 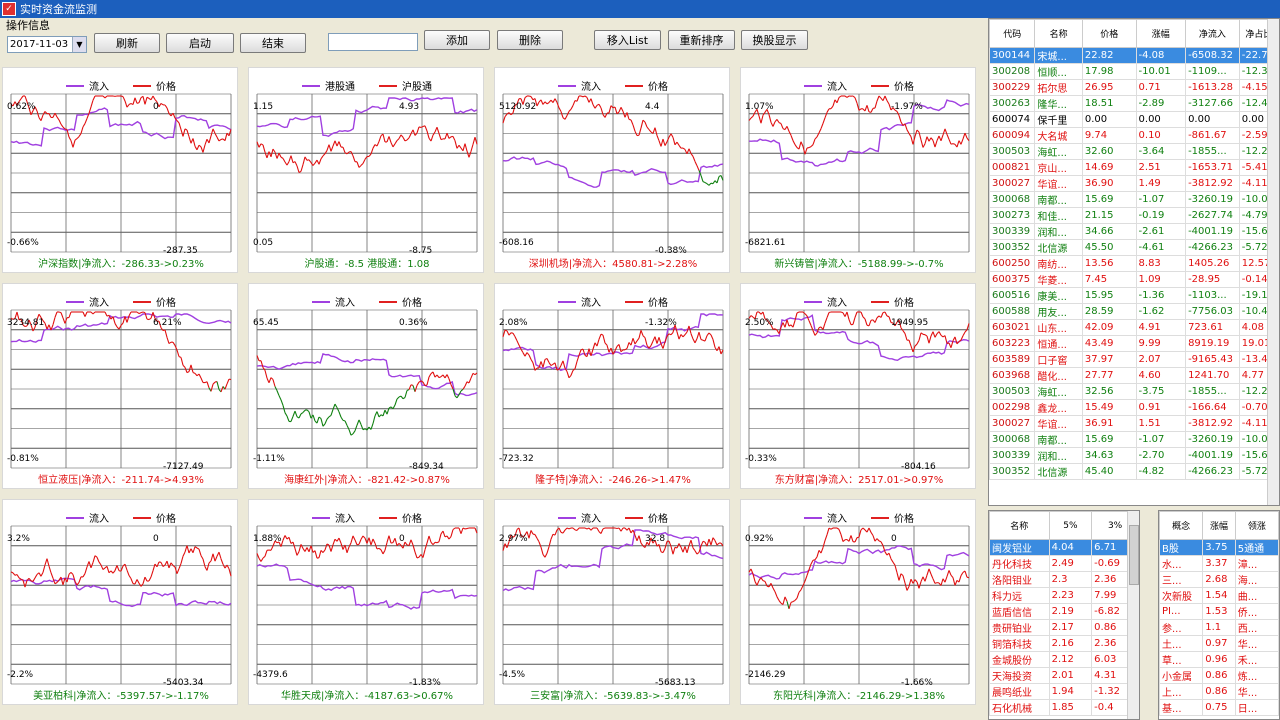 What do you see at coordinates (530, 40) in the screenshot?
I see `delete-button: 删除` at bounding box center [530, 40].